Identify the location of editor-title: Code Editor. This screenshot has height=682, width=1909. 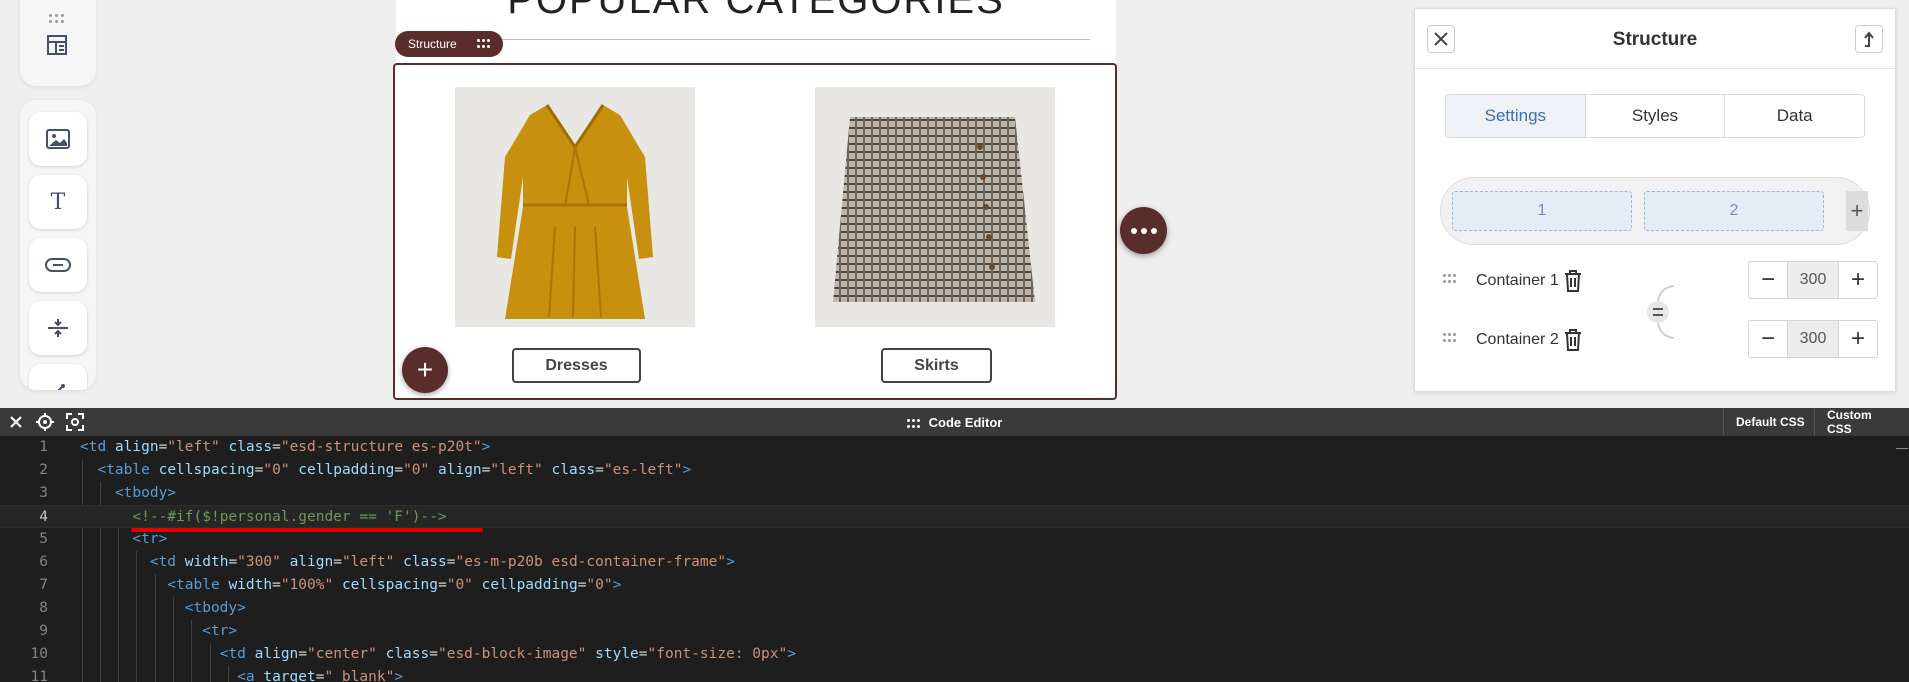
(954, 422).